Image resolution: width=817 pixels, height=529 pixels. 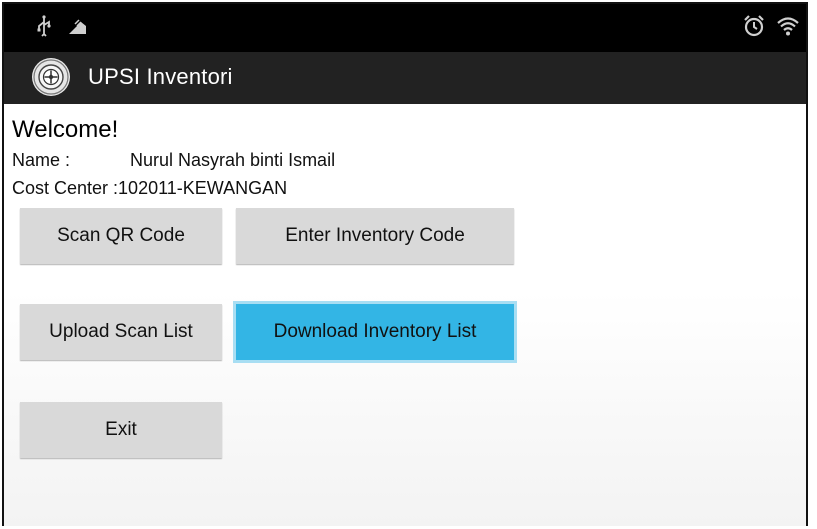 What do you see at coordinates (51, 77) in the screenshot?
I see `upsi-logo-icon` at bounding box center [51, 77].